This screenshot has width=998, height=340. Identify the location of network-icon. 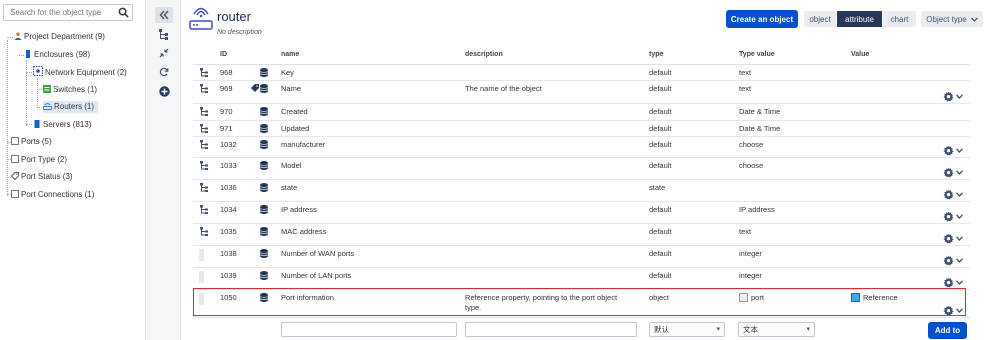
(38, 71).